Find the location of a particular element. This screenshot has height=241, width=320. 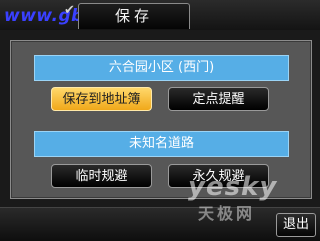

location-name-bar: 六合园小区 (西门) is located at coordinates (161, 68).